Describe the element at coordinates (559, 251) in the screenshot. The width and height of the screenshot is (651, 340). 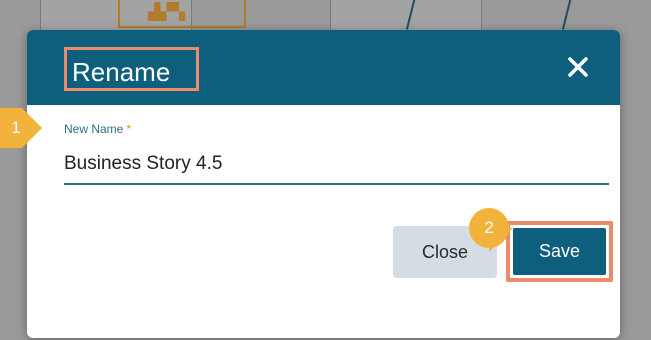
I see `save-button: Save` at that location.